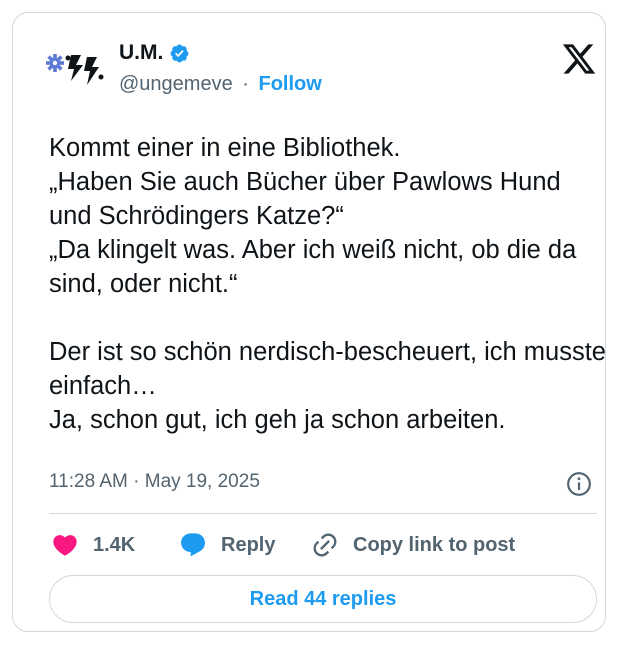 This screenshot has height=646, width=620. What do you see at coordinates (114, 544) in the screenshot?
I see `like-count: 1.4K` at bounding box center [114, 544].